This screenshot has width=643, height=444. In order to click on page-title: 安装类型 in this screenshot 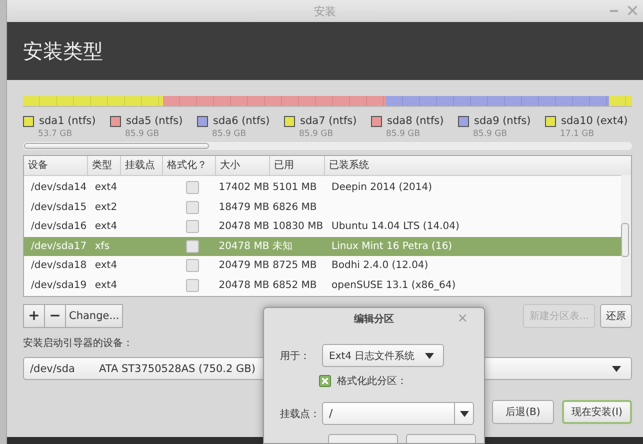, I will do `click(63, 51)`.